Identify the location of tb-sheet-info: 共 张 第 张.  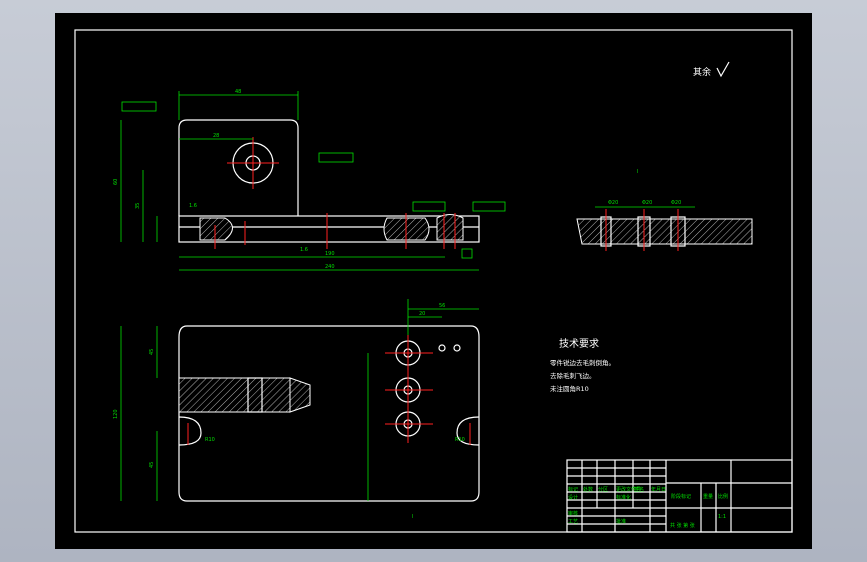
(682, 525).